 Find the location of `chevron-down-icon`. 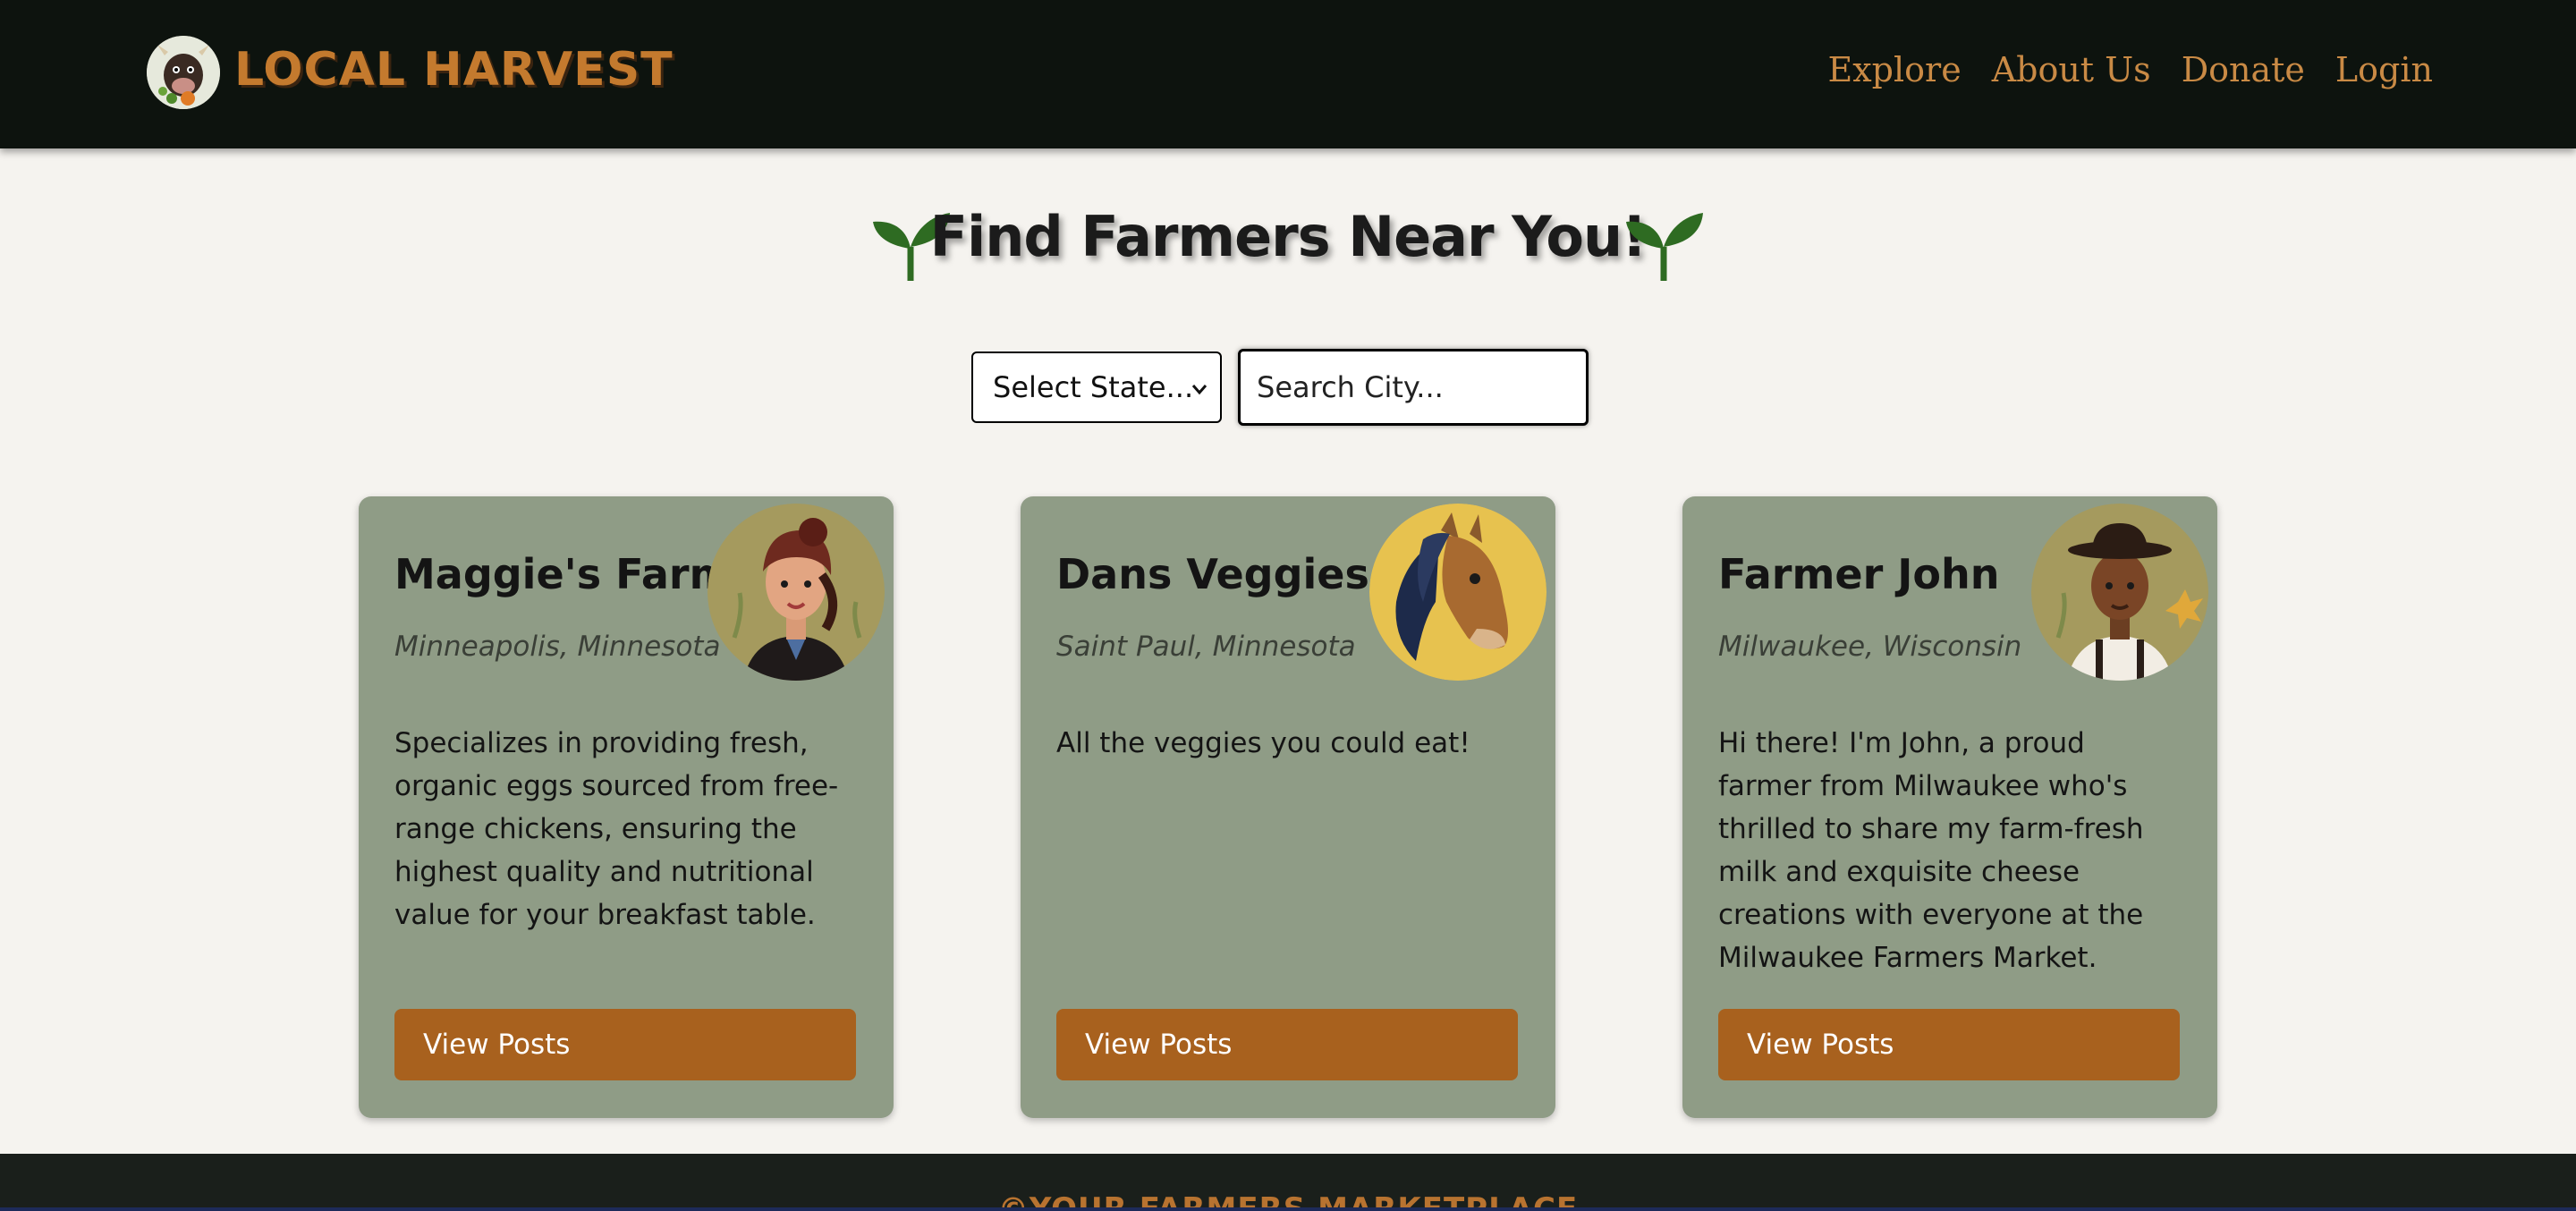

chevron-down-icon is located at coordinates (1199, 390).